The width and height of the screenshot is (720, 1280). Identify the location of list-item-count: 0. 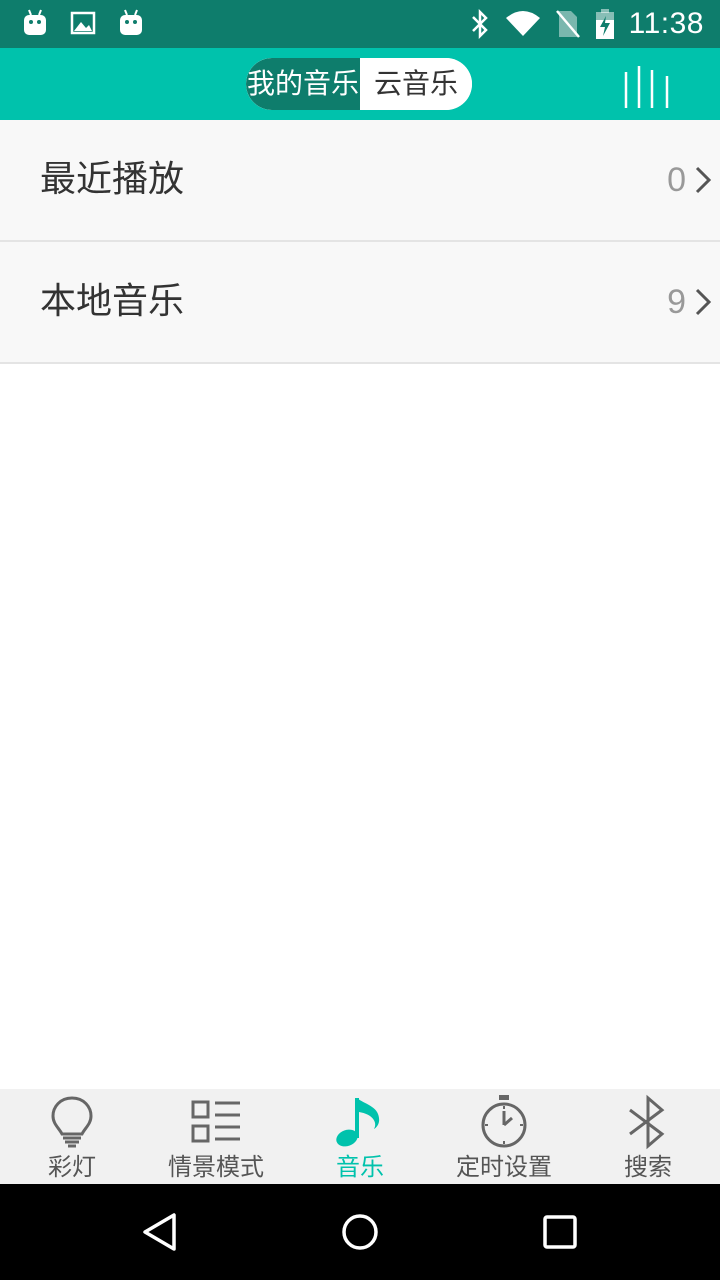
(676, 180).